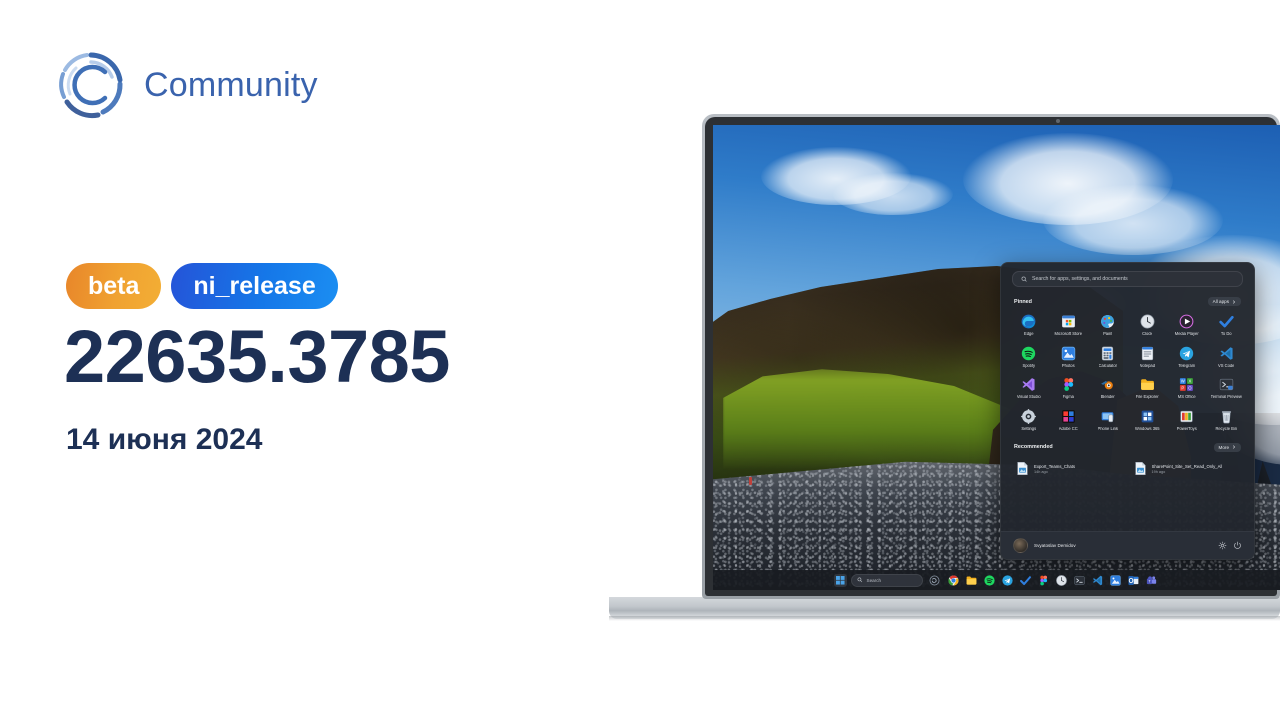  I want to click on copilot-icon, so click(934, 580).